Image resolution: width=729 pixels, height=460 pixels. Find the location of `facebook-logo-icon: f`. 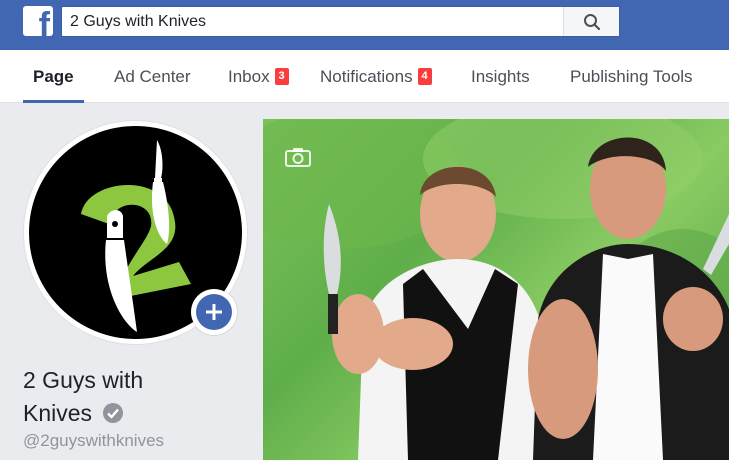

facebook-logo-icon: f is located at coordinates (38, 21).